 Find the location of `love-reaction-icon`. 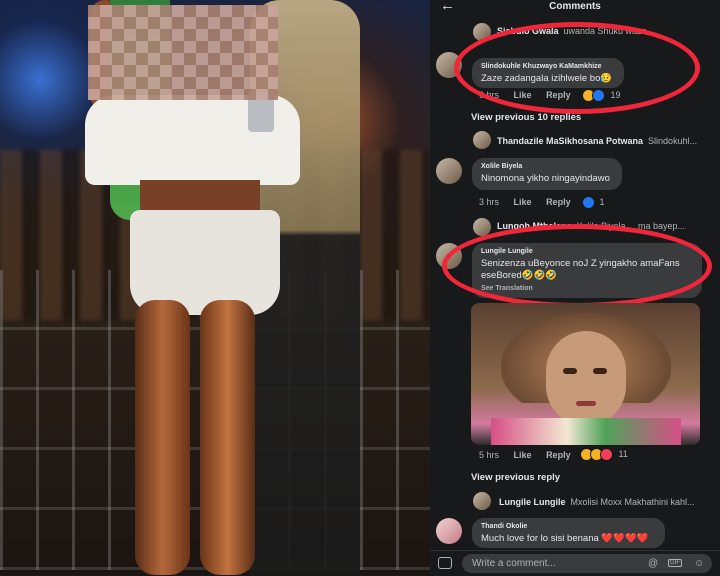

love-reaction-icon is located at coordinates (606, 454).